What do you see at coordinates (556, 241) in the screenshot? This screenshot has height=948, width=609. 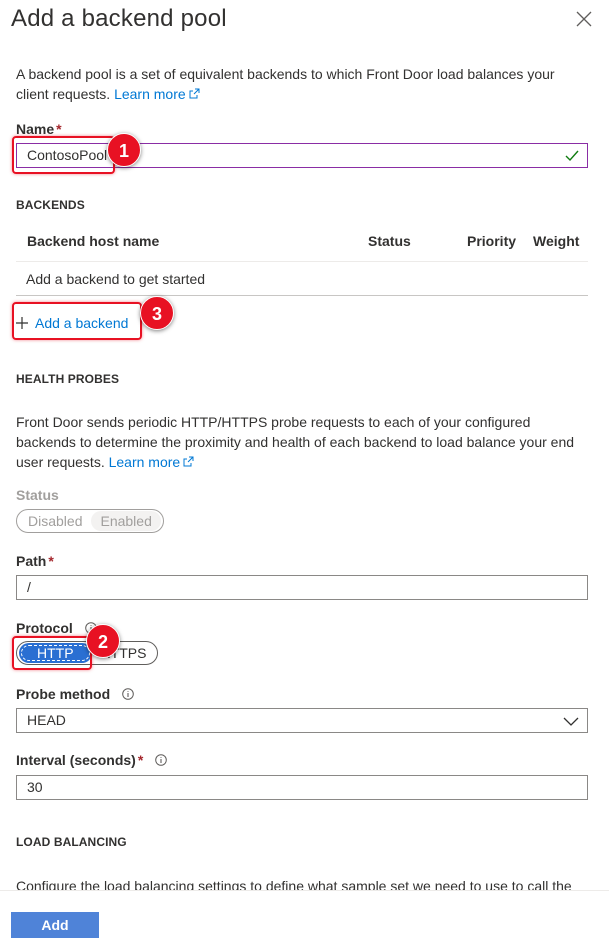 I see `column-weight: Weight` at bounding box center [556, 241].